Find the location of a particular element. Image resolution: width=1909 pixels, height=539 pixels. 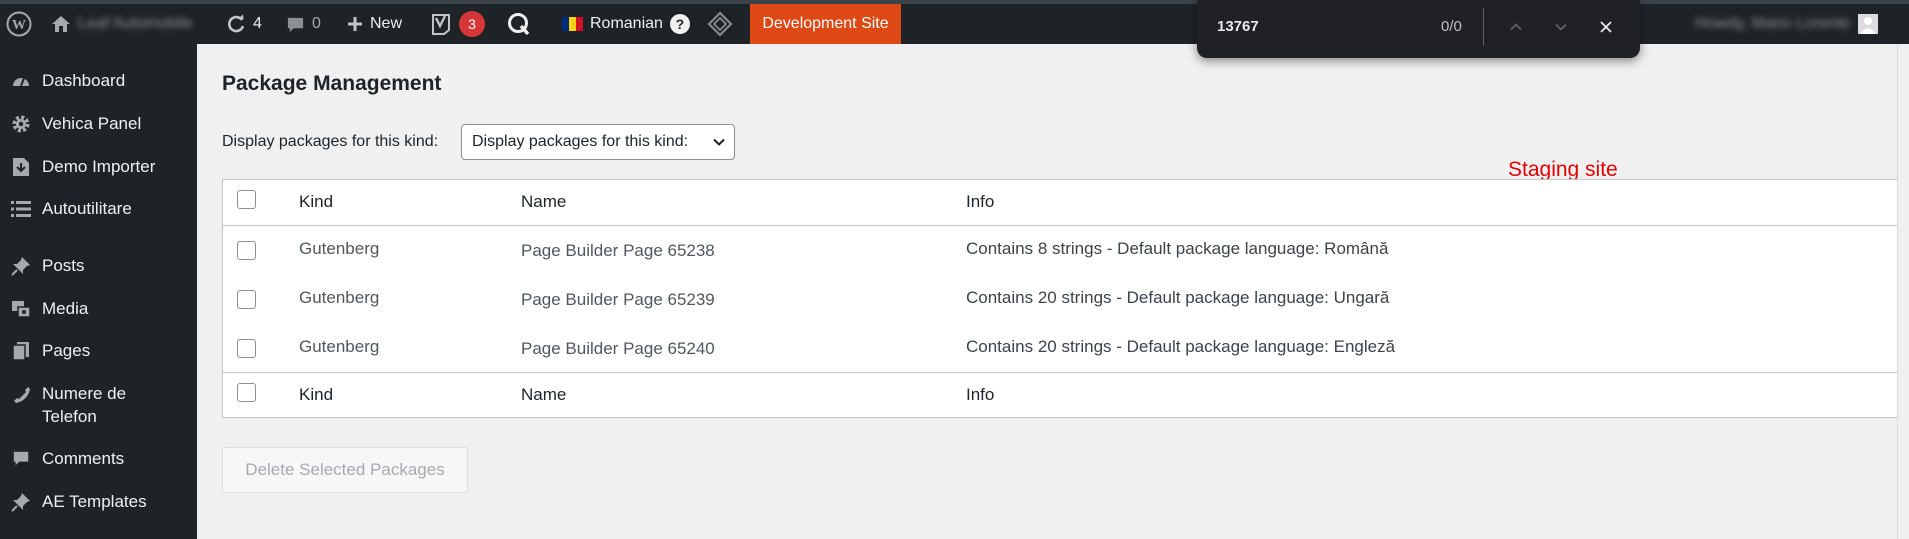

sidebar-item-dashboard: Dashboard is located at coordinates (98, 80).